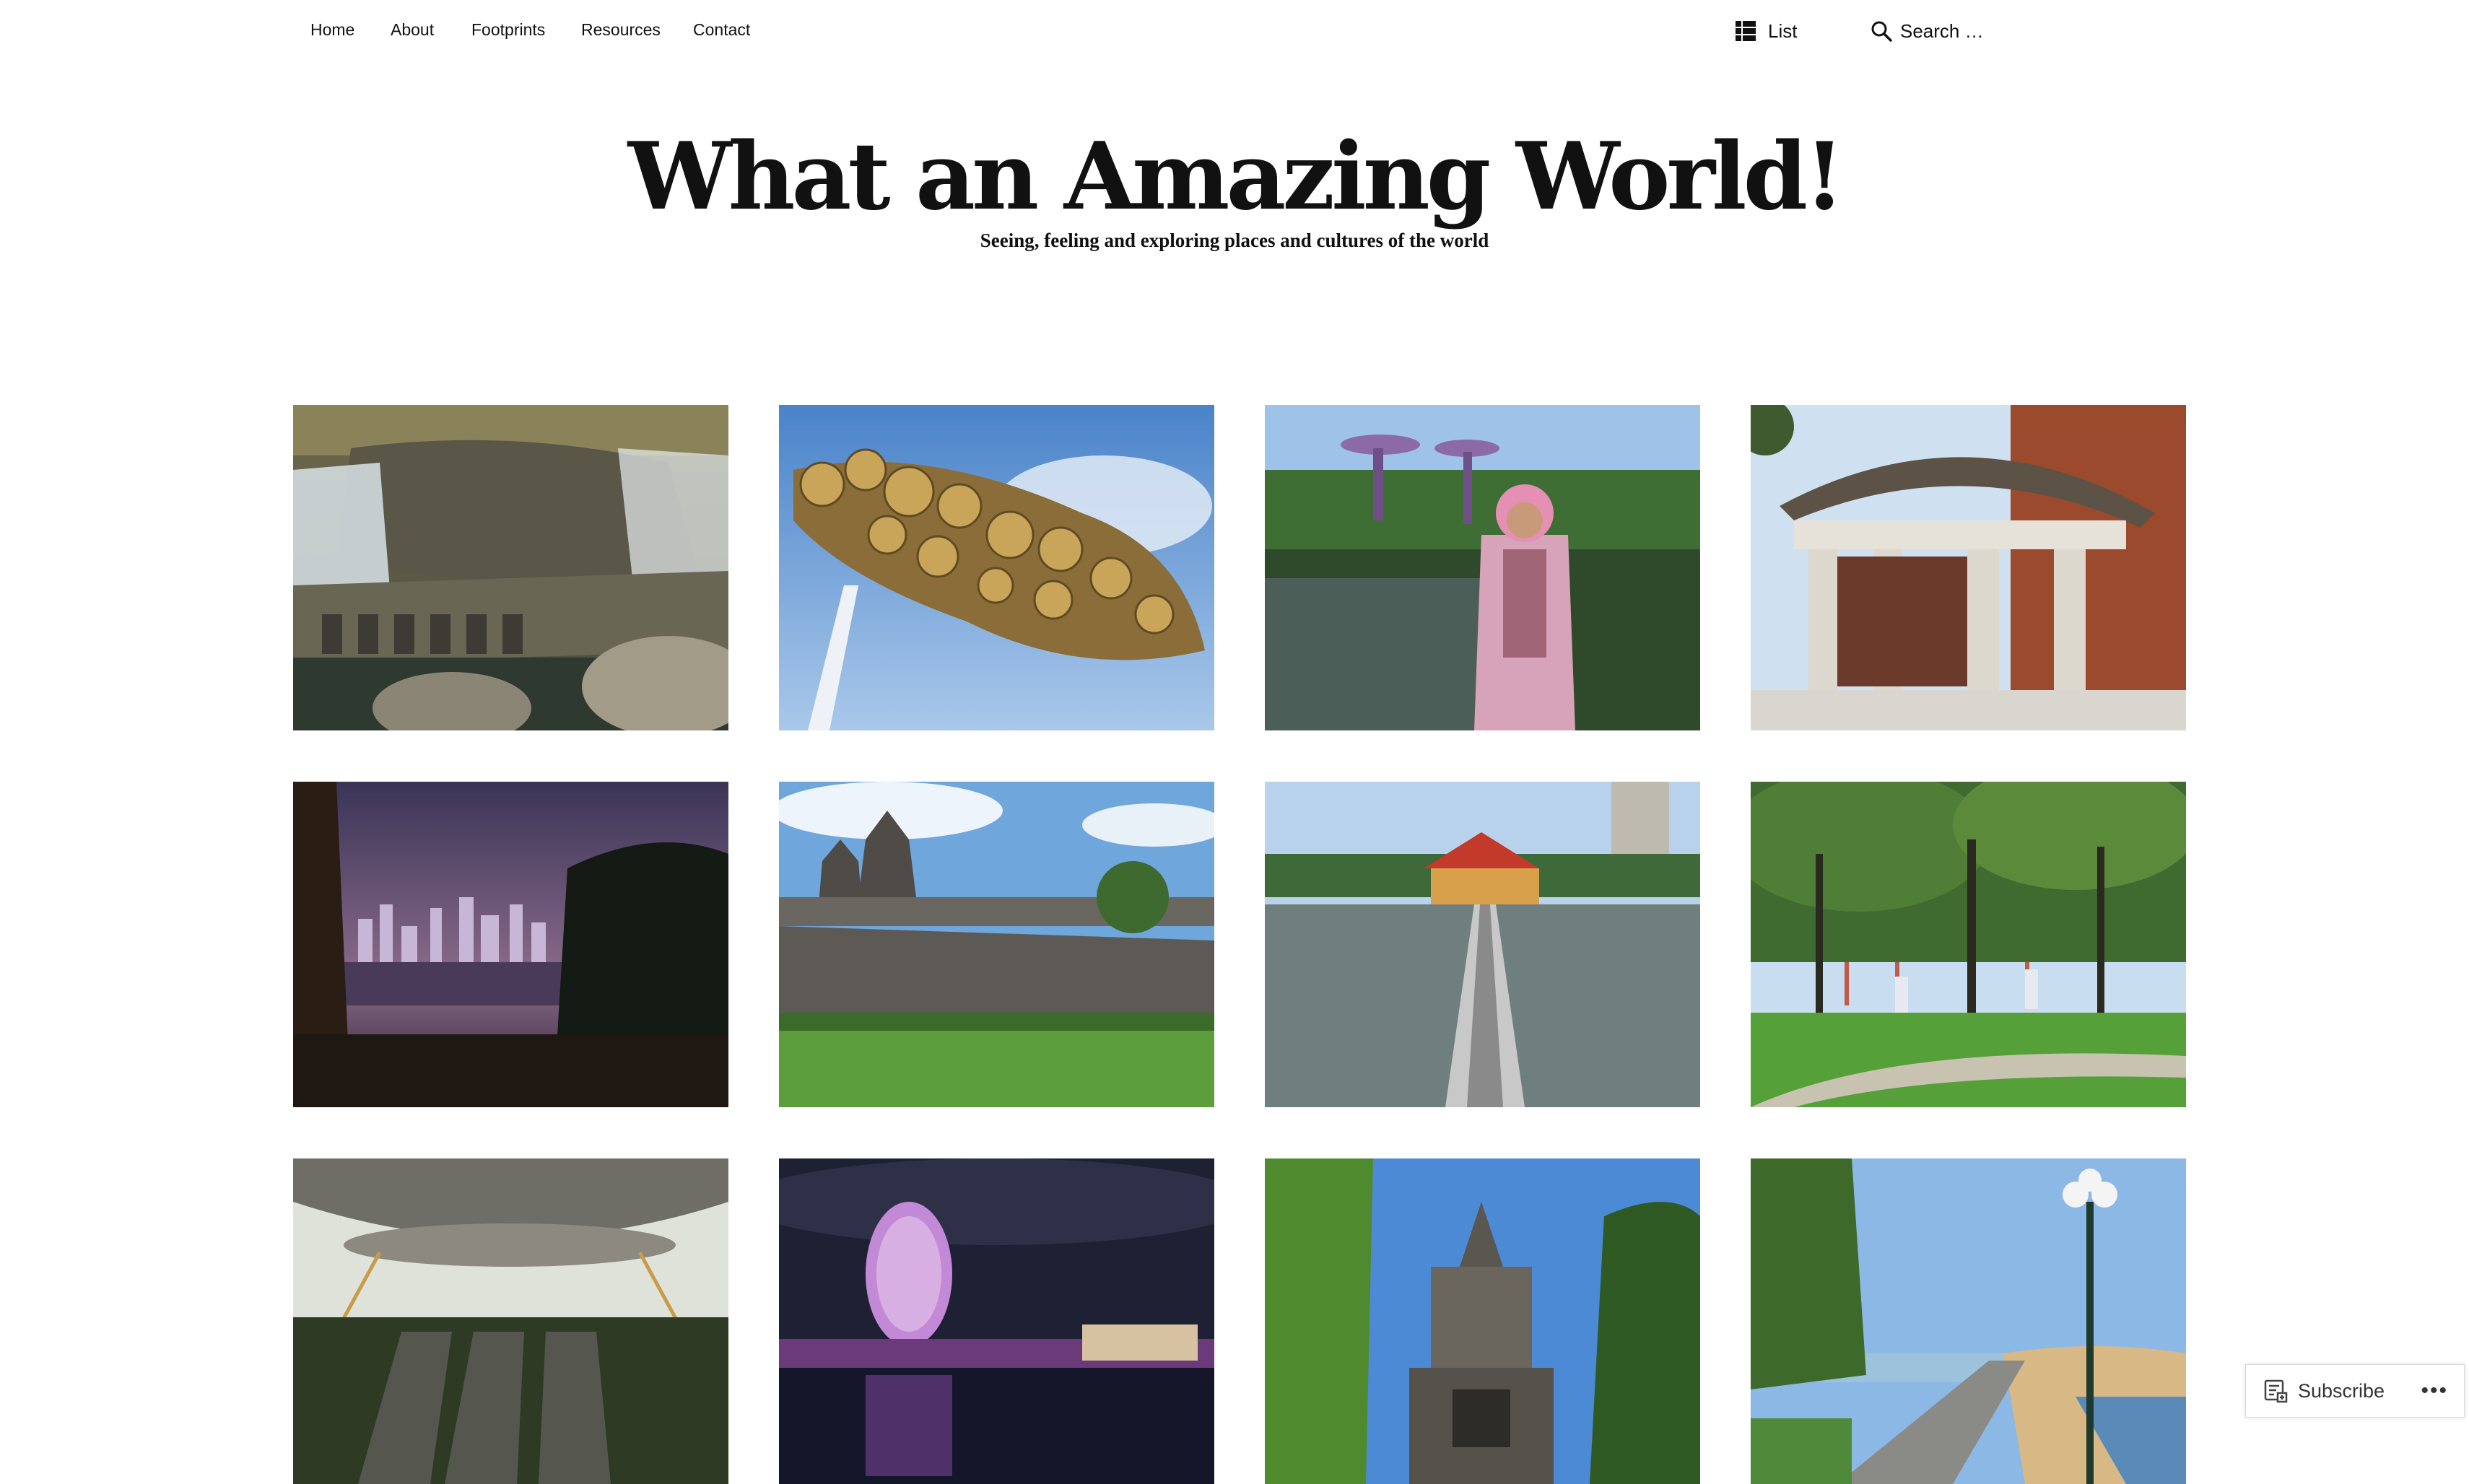 The image size is (2469, 1484). I want to click on search-input, so click(1973, 31).